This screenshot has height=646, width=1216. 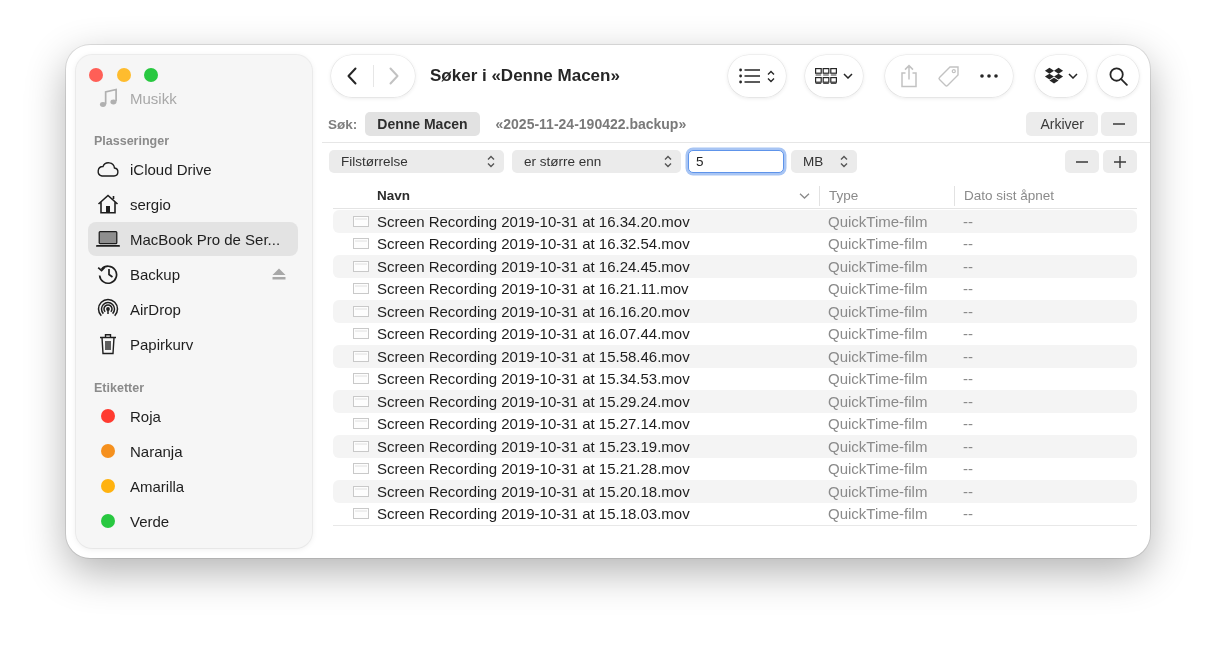 I want to click on add-criterion-button, so click(x=1120, y=161).